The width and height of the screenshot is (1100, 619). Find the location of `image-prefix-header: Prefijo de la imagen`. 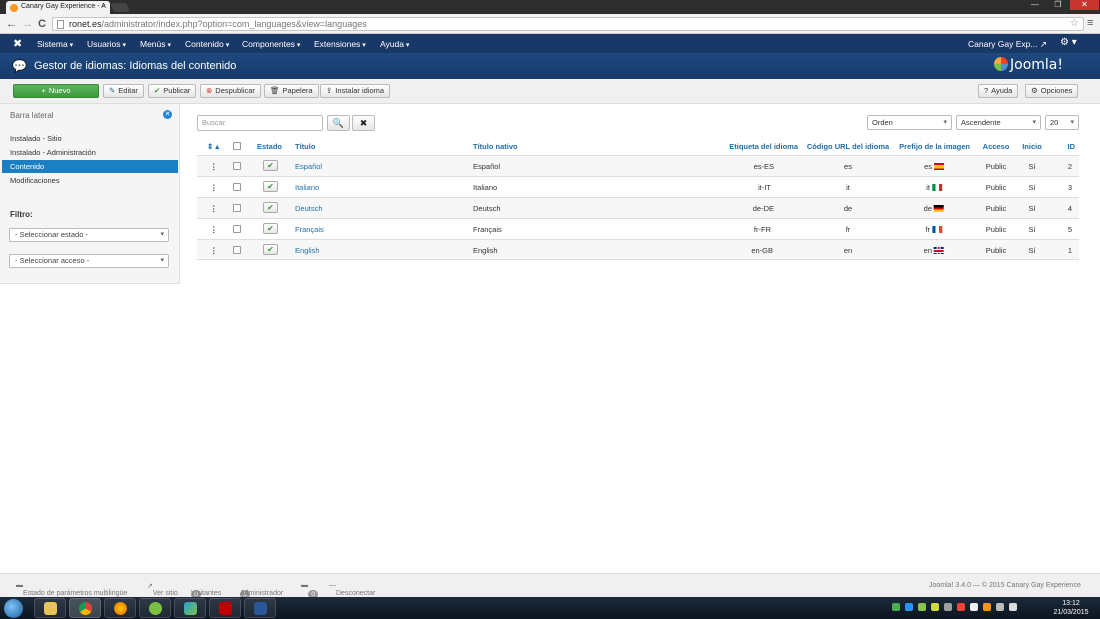

image-prefix-header: Prefijo de la imagen is located at coordinates (934, 146).